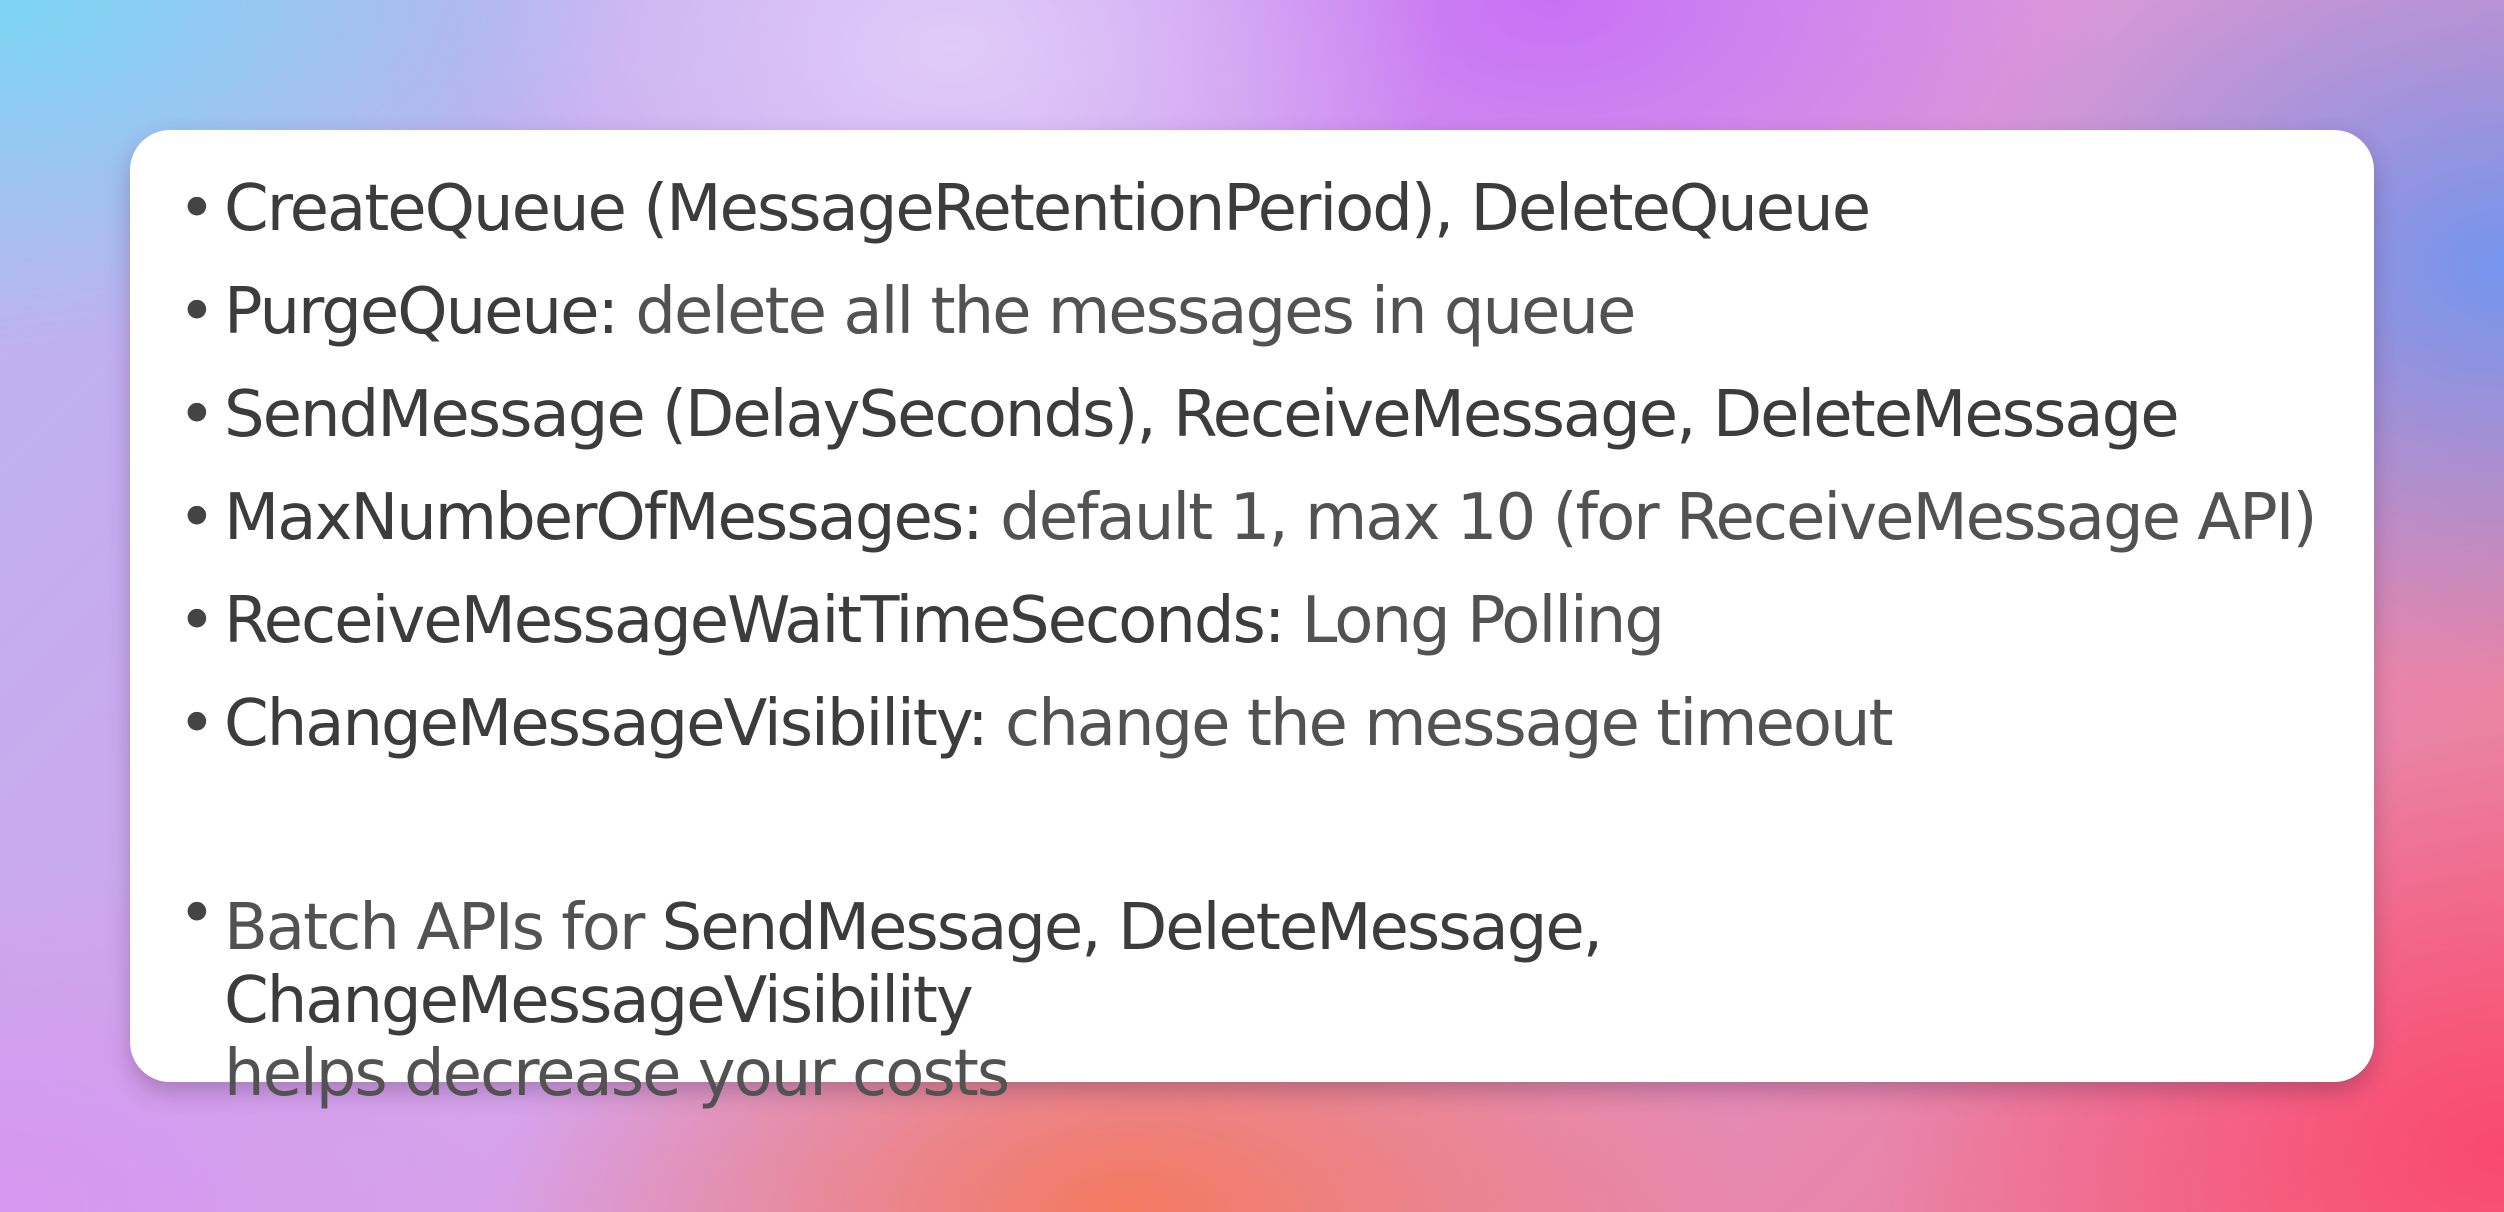 The image size is (2504, 1212). Describe the element at coordinates (443, 928) in the screenshot. I see `batch-prefix: Batch APIs for` at that location.